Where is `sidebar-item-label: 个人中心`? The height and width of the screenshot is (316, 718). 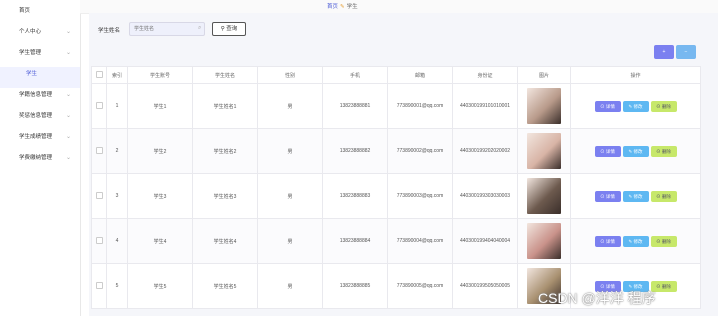 sidebar-item-label: 个人中心 is located at coordinates (30, 32).